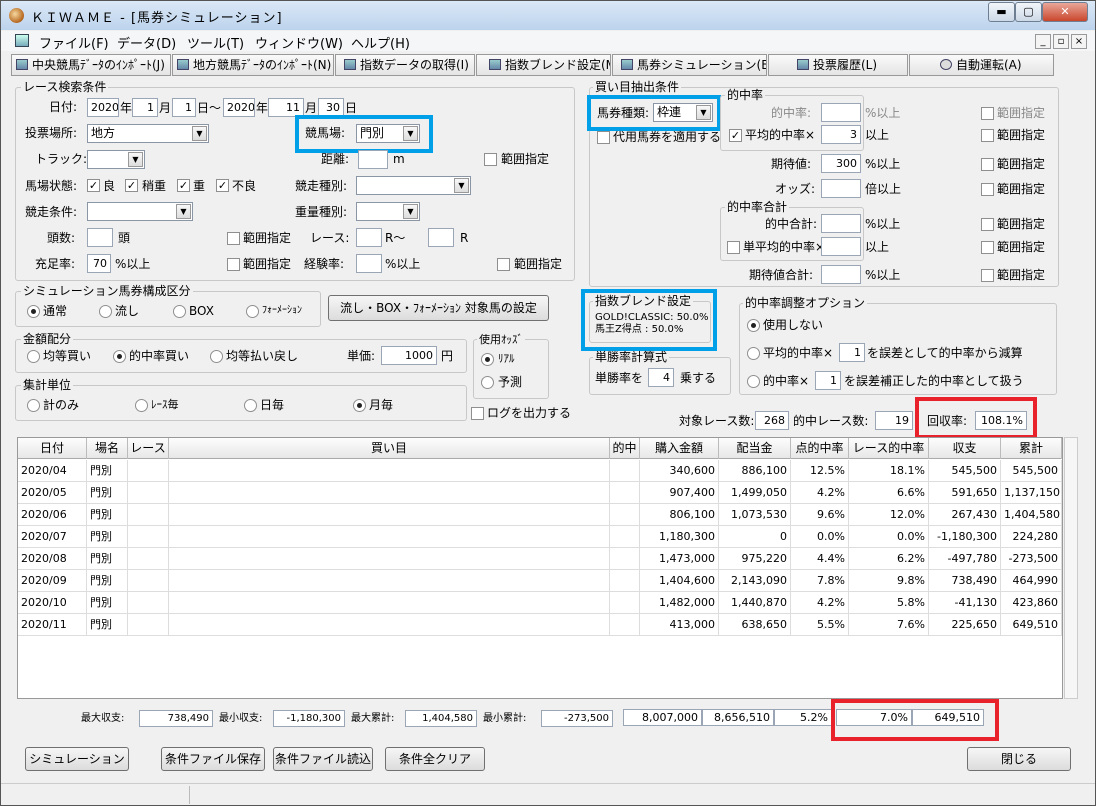 Image resolution: width=1096 pixels, height=806 pixels. I want to click on equal-buy-radio, so click(33, 356).